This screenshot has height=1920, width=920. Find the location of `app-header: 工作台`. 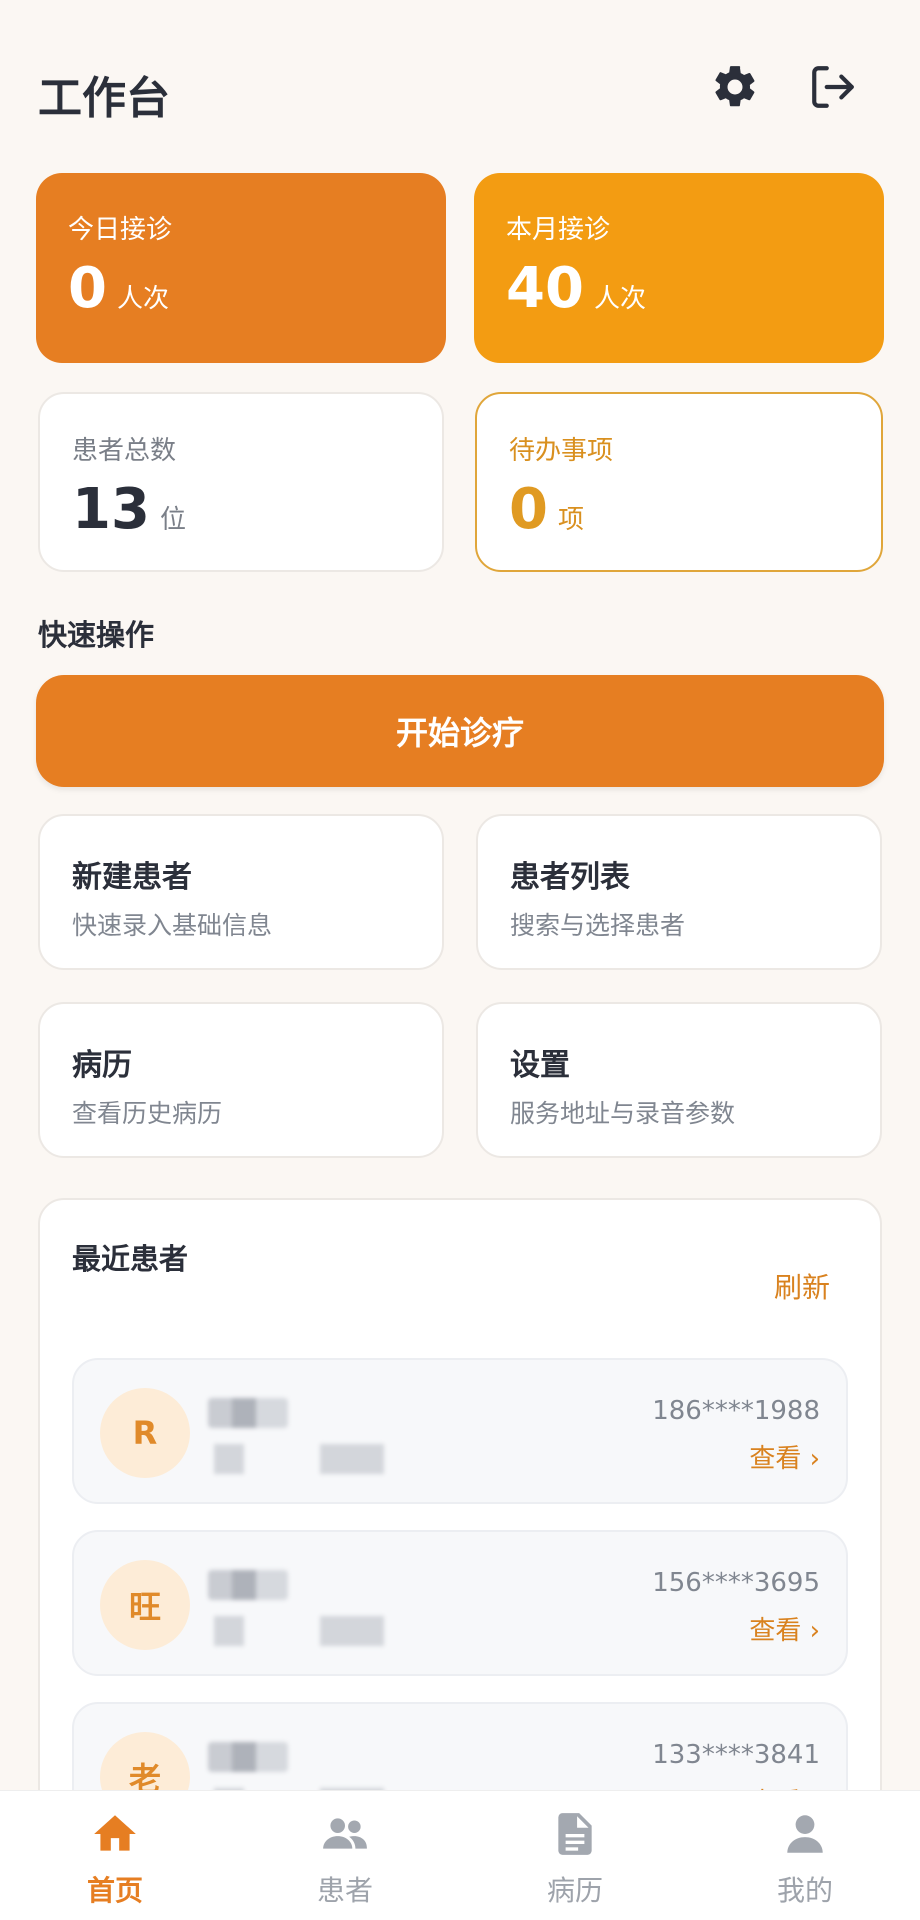

app-header: 工作台 is located at coordinates (460, 85).